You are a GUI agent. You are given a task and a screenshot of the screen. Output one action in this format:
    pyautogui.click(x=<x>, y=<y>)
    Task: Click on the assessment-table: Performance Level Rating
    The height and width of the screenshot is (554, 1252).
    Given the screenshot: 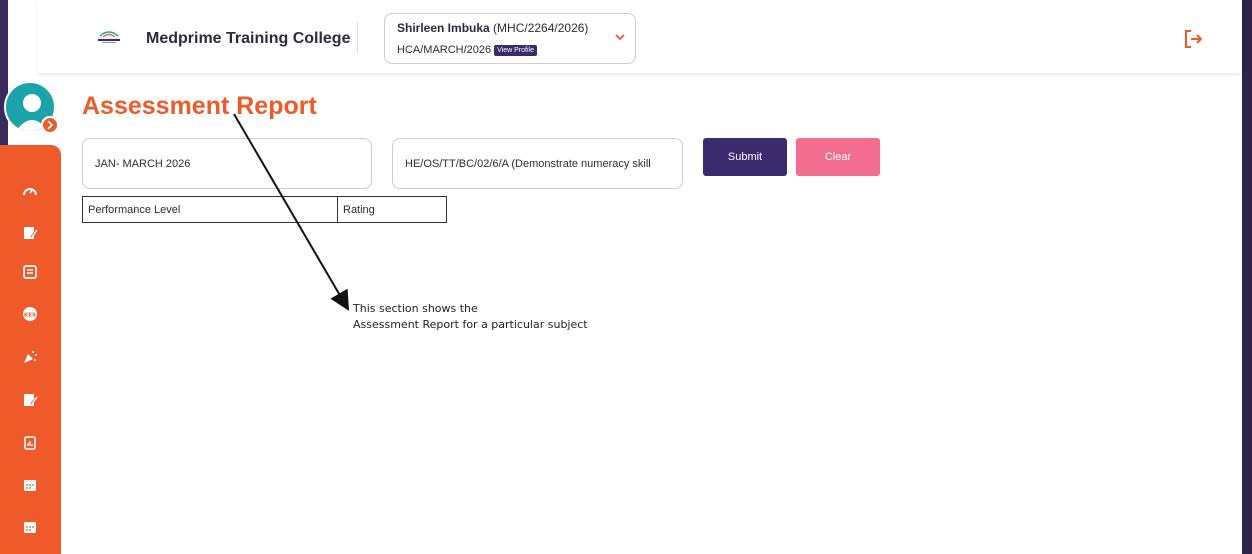 What is the action you would take?
    pyautogui.click(x=264, y=209)
    